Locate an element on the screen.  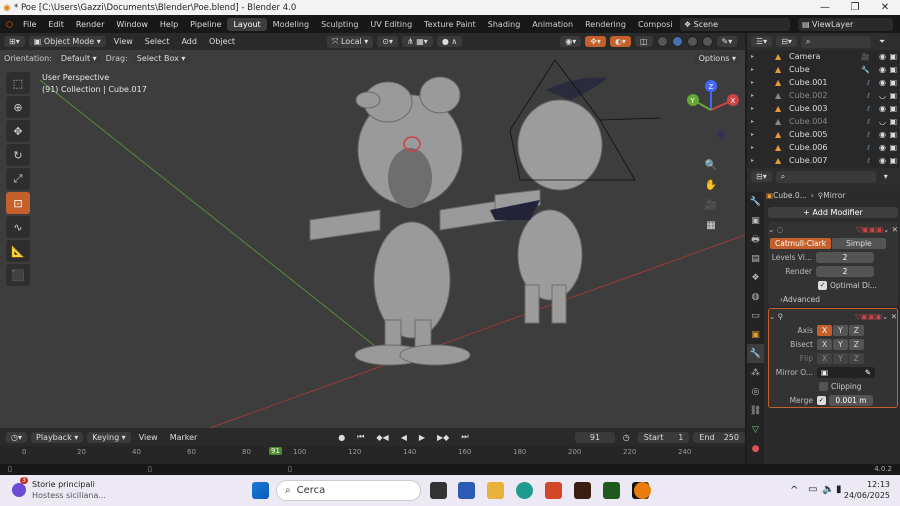
subsurf-header: ⌄ ◌ ▽▣▣▣ ⌄ ✕ is located at coordinates (833, 229).